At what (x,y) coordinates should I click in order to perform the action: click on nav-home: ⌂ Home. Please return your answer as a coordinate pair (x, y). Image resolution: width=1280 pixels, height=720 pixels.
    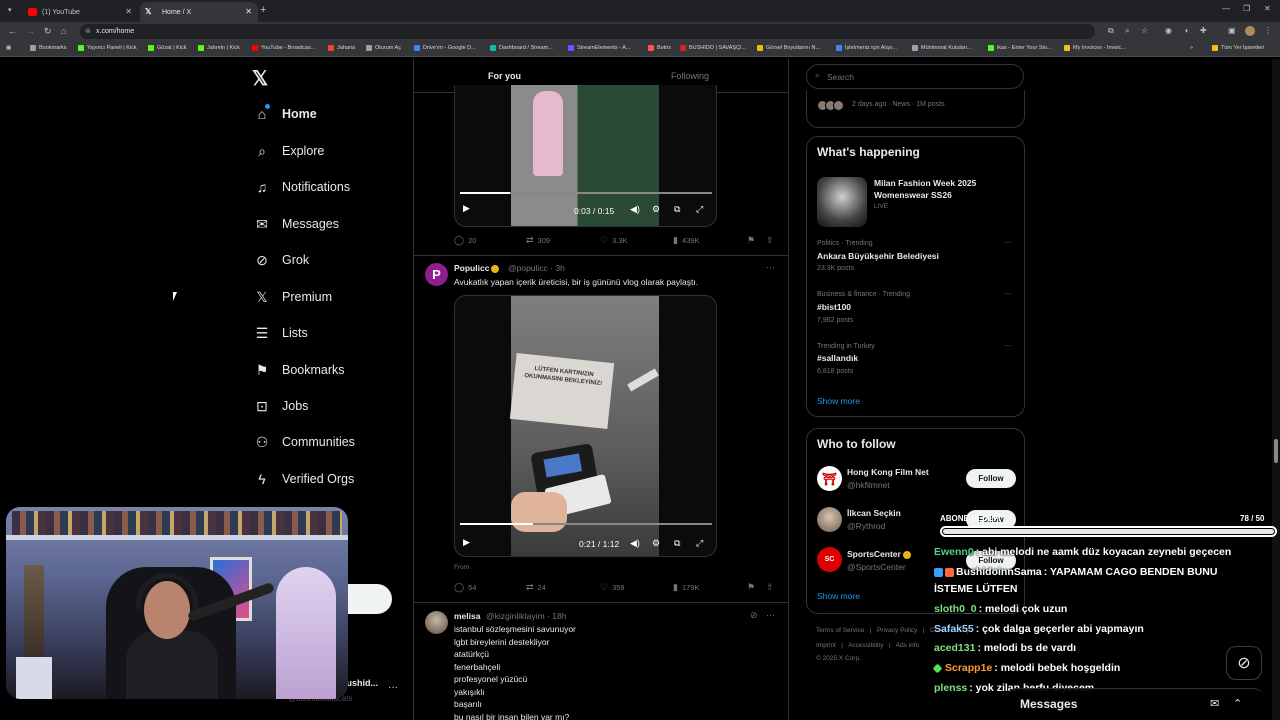
    Looking at the image, I should click on (285, 114).